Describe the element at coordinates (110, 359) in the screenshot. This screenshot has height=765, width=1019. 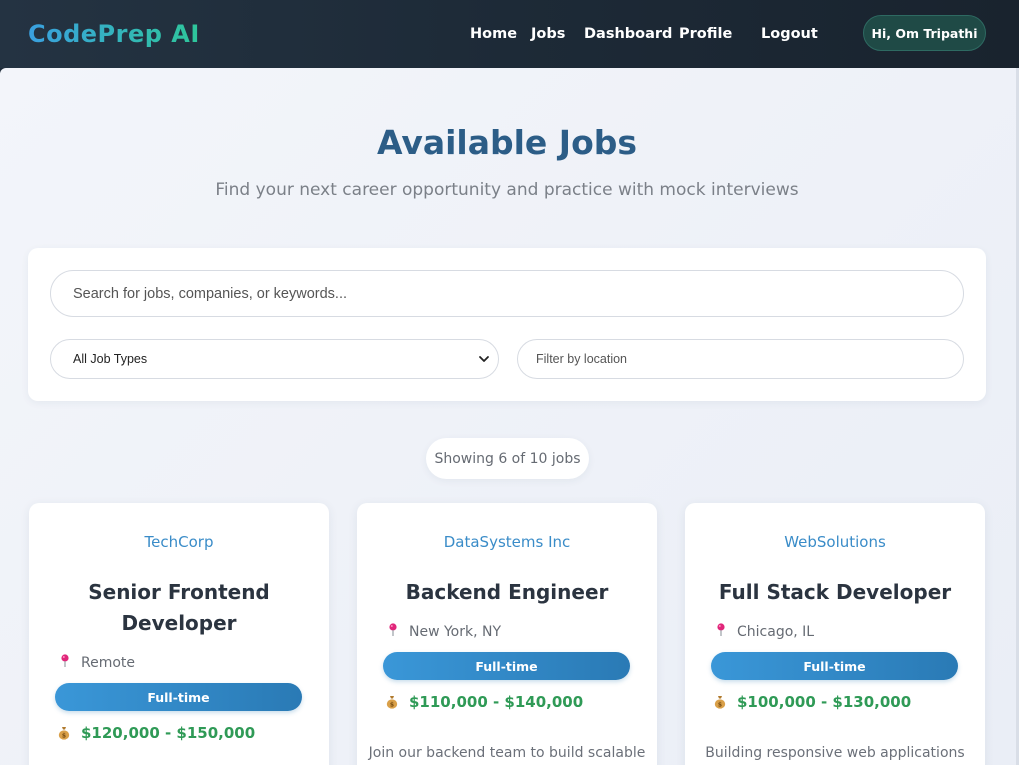
I see `job-type-selected-value: All Job Types` at that location.